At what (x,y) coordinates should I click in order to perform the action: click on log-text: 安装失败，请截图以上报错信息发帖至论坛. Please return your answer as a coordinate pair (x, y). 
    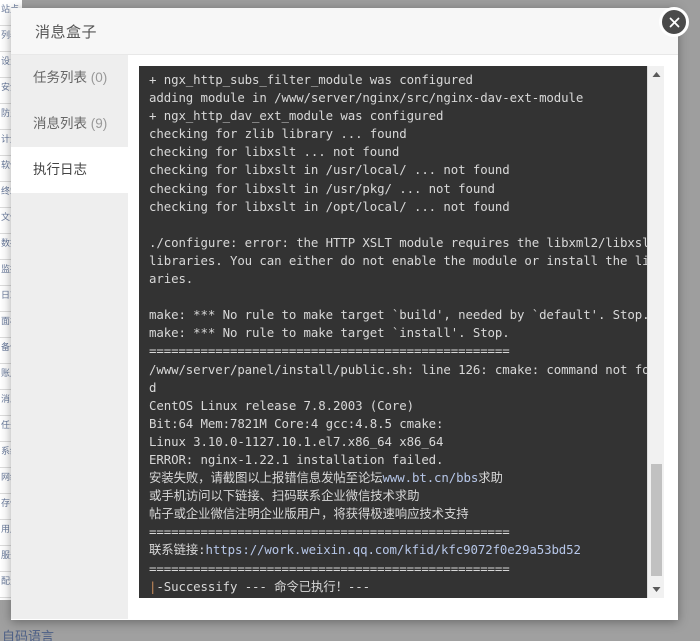
    Looking at the image, I should click on (266, 478).